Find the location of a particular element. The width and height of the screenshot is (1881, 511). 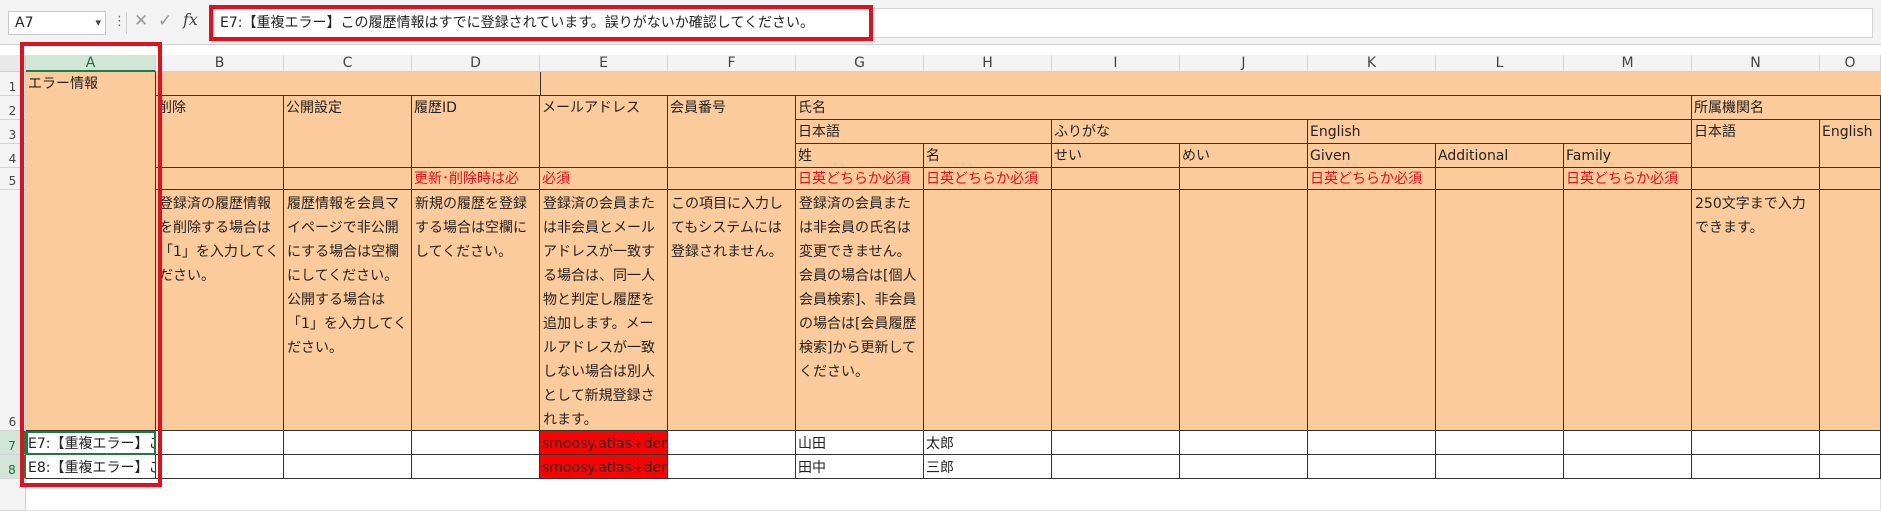

cell-d8 is located at coordinates (476, 467).